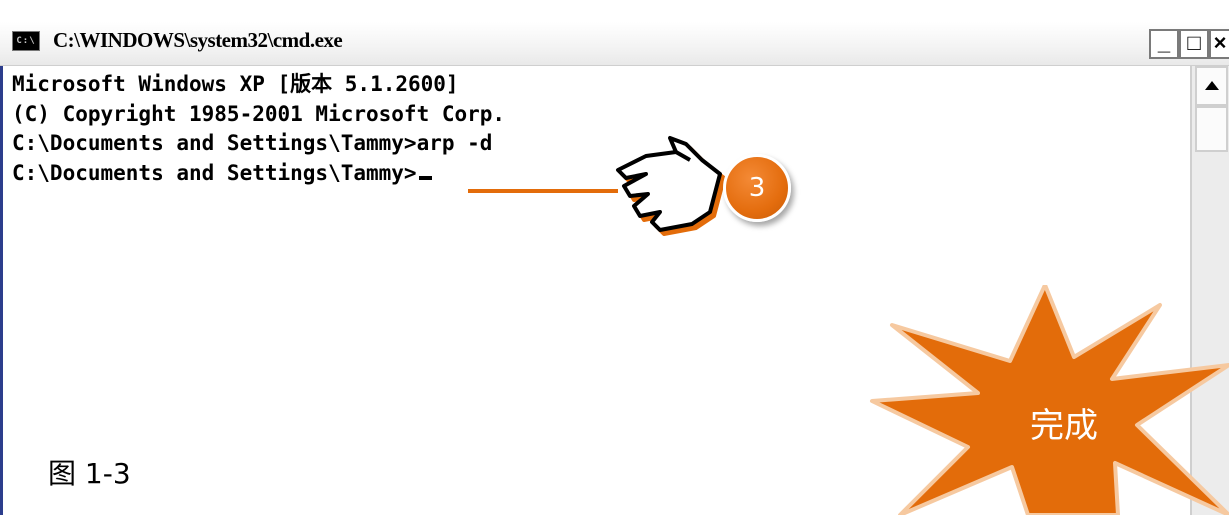 The height and width of the screenshot is (515, 1229). What do you see at coordinates (1211, 129) in the screenshot?
I see `scroll-thumb` at bounding box center [1211, 129].